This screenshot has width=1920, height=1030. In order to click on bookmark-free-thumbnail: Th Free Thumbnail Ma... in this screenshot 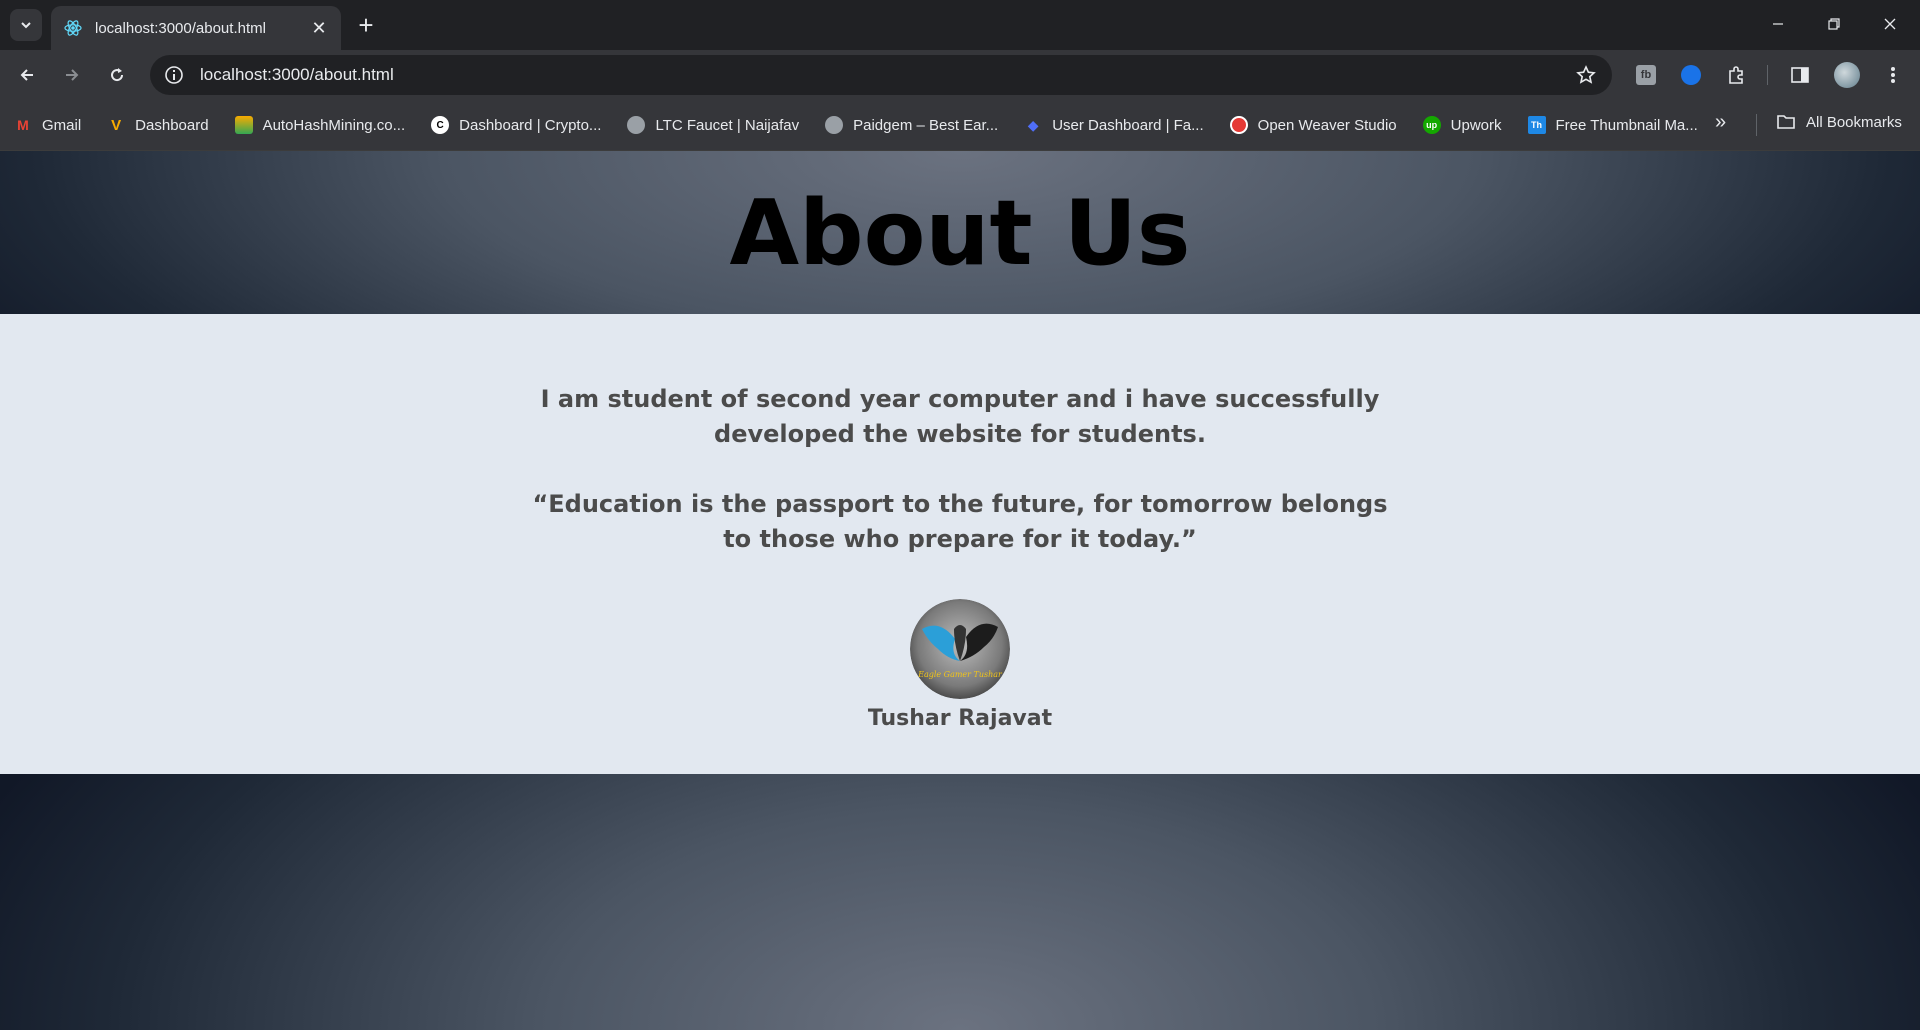, I will do `click(1612, 125)`.